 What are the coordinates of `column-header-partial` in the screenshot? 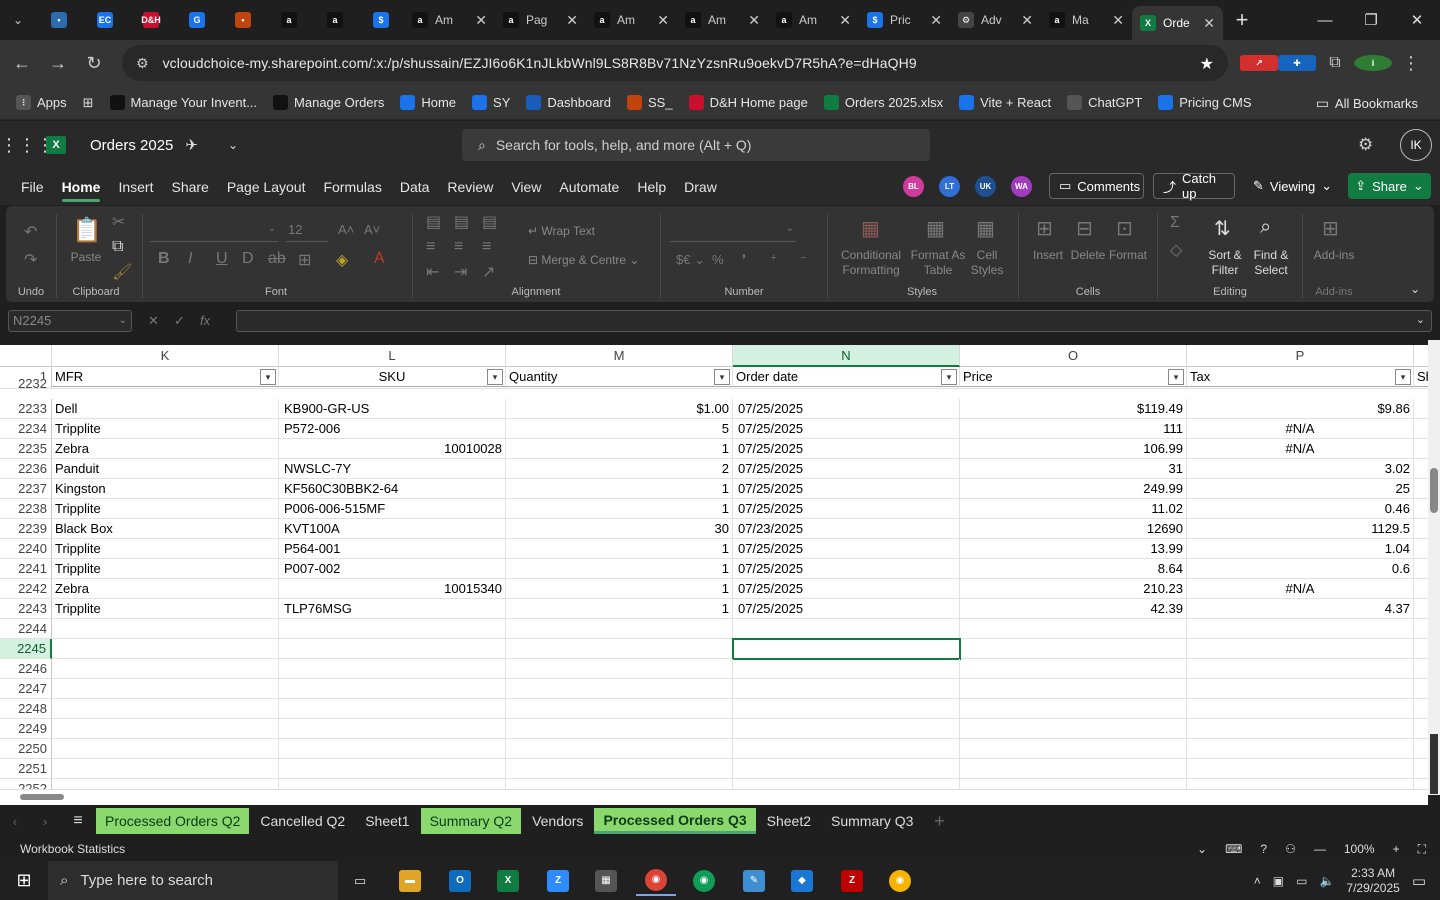 It's located at (1421, 356).